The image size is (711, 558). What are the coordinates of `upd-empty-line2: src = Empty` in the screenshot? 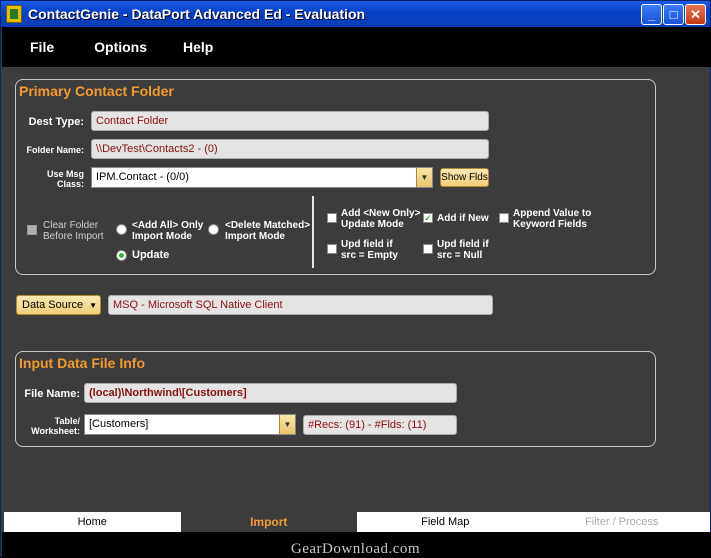 It's located at (369, 255).